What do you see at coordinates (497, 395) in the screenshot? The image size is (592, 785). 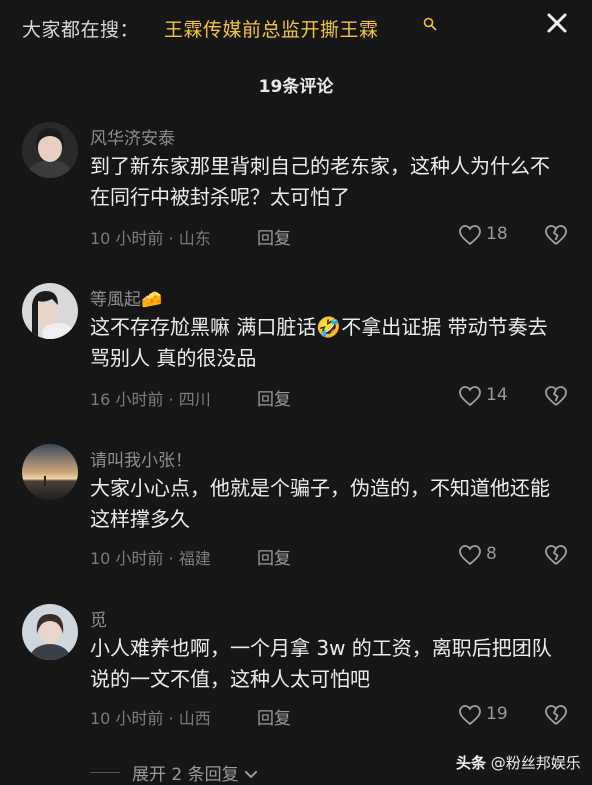 I see `like-count: 14` at bounding box center [497, 395].